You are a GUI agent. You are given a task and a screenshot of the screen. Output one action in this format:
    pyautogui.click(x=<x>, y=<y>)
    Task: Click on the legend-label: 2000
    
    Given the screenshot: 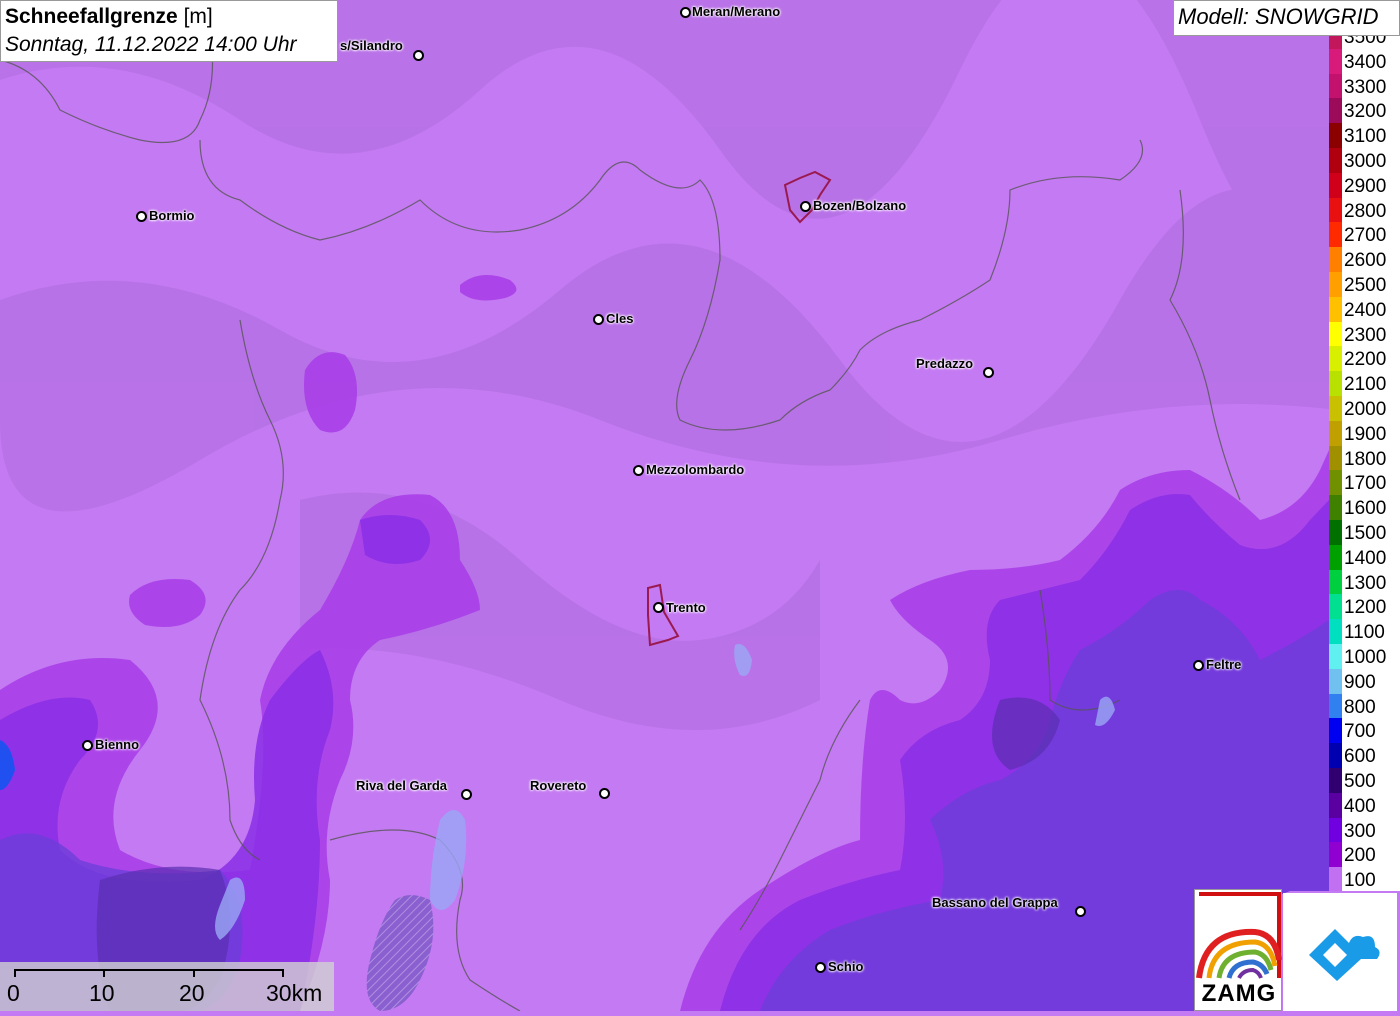 What is the action you would take?
    pyautogui.click(x=1365, y=409)
    